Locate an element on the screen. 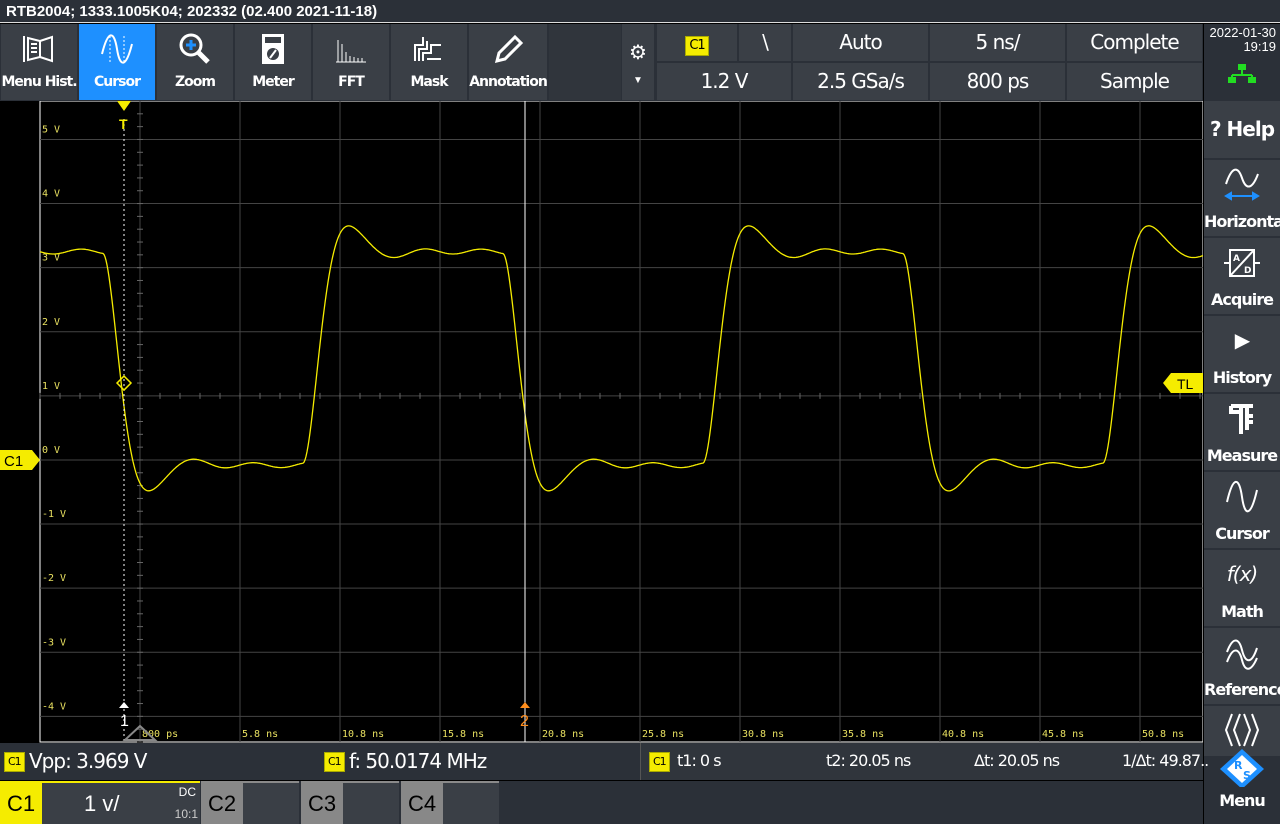  channel-c1-marker-label: C1 is located at coordinates (13, 461).